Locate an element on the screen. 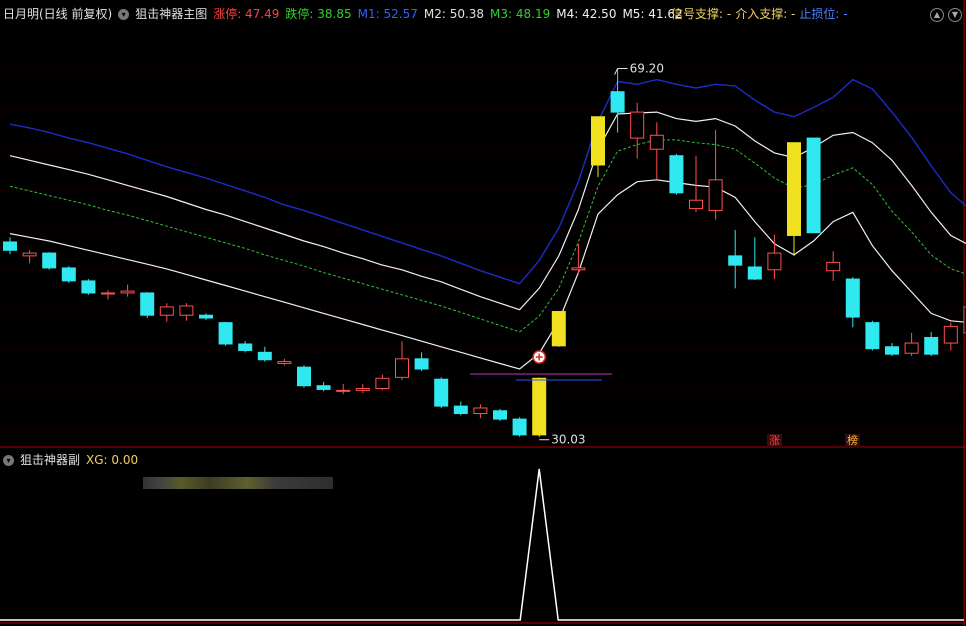  low-price-label: 30.03 is located at coordinates (568, 440).